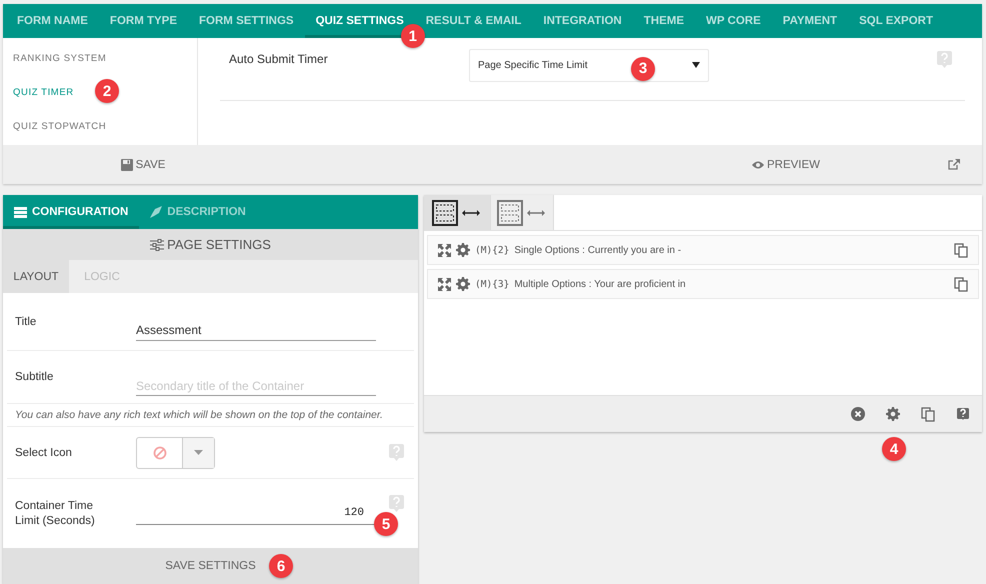 The height and width of the screenshot is (584, 986). I want to click on element-label: Multiple Options : Your are proficient in, so click(600, 284).